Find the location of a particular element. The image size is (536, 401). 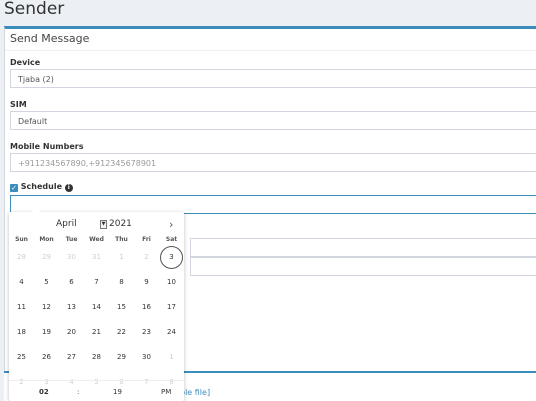

day-cell: 31 is located at coordinates (96, 257).